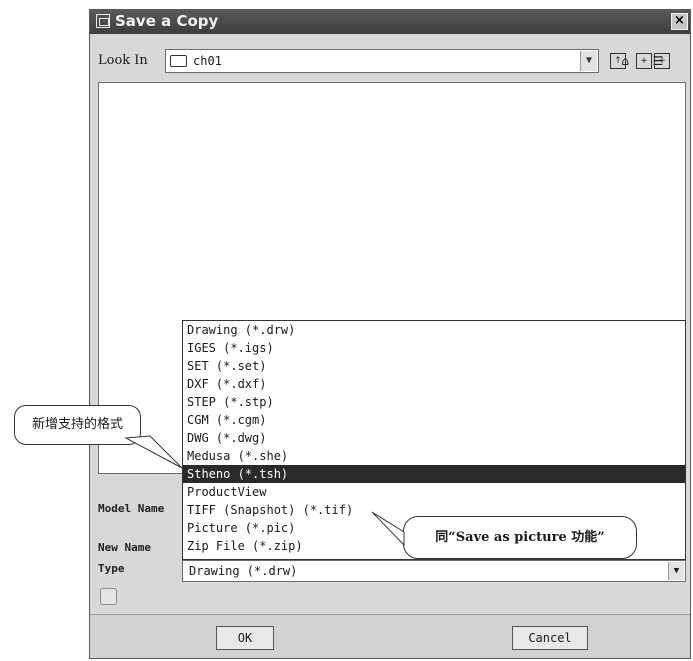 Image resolution: width=693 pixels, height=661 pixels. What do you see at coordinates (123, 60) in the screenshot?
I see `look-in-label: Look In` at bounding box center [123, 60].